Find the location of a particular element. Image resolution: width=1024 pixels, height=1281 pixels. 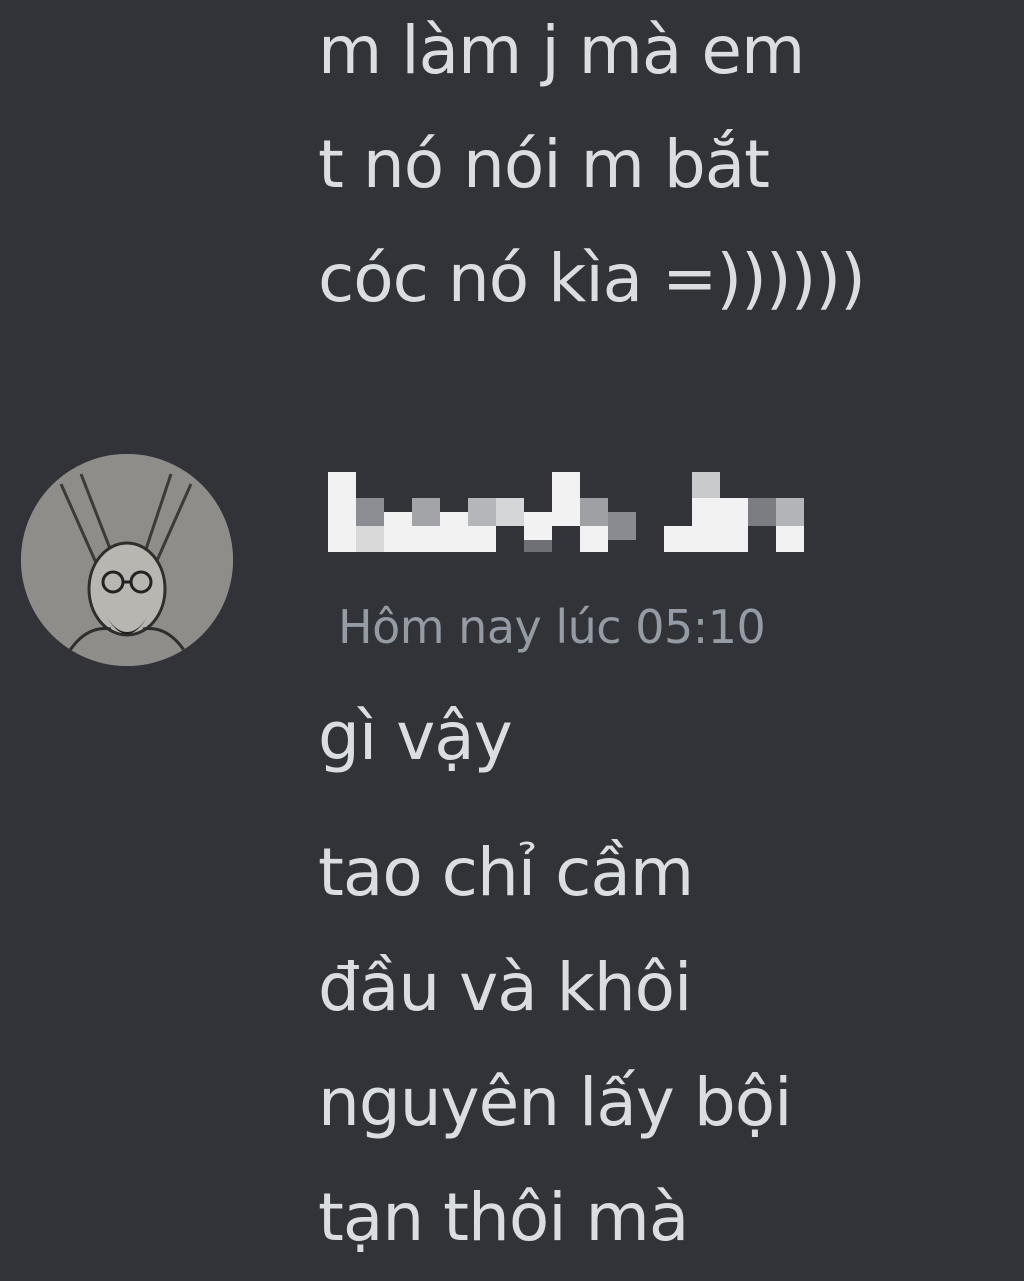

message-line: đầu và khôi is located at coordinates (505, 987).